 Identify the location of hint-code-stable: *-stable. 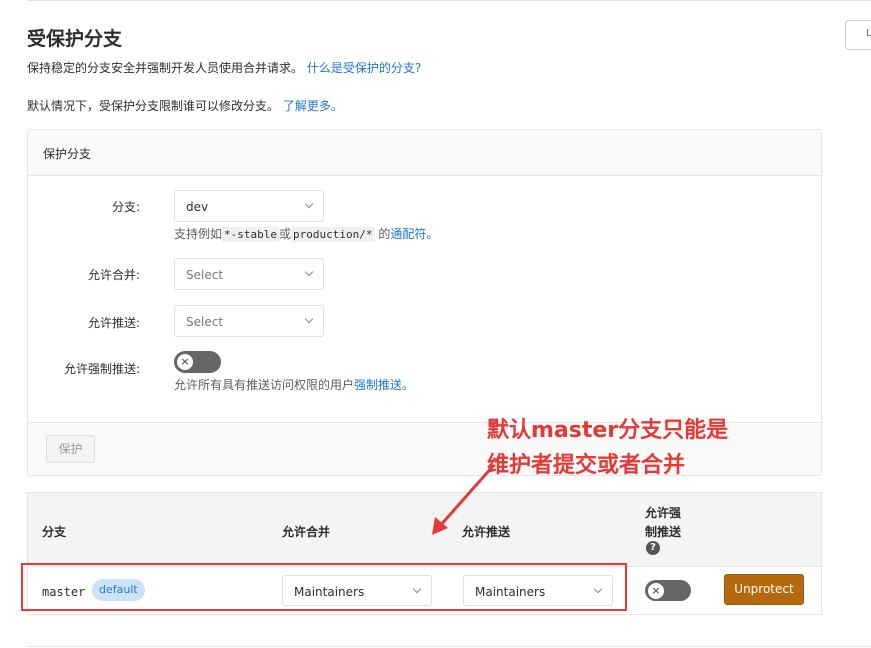
(250, 234).